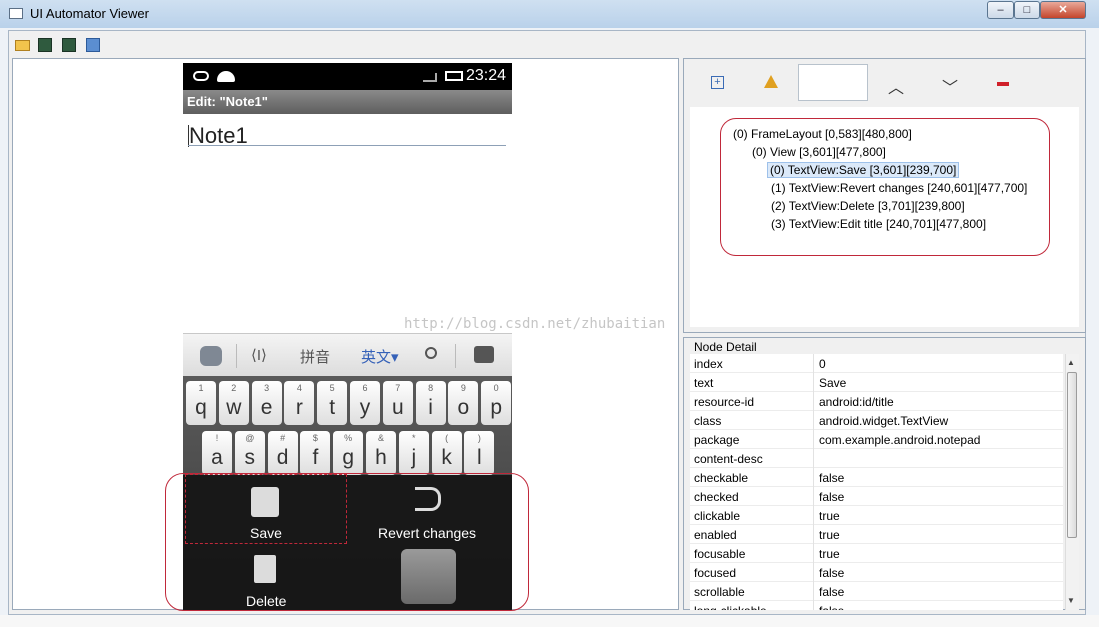 Image resolution: width=1099 pixels, height=627 pixels. What do you see at coordinates (884, 421) in the screenshot?
I see `detail-value: android.widget.TextView` at bounding box center [884, 421].